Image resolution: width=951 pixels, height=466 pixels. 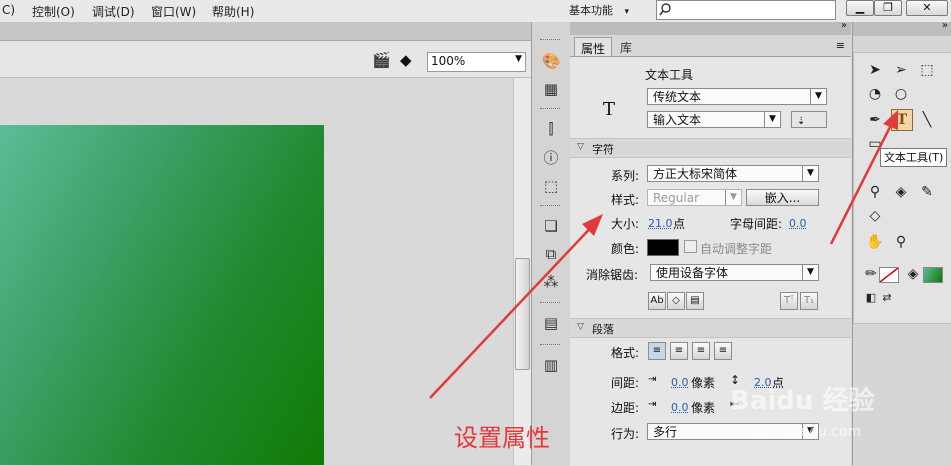 What do you see at coordinates (233, 11) in the screenshot?
I see `menu-item-help: 帮助(H)` at bounding box center [233, 11].